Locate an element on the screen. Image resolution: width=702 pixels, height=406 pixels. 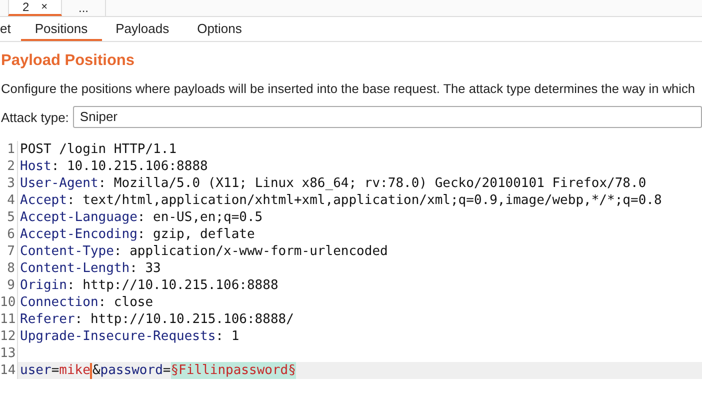
code-text: : 1 is located at coordinates (228, 336).